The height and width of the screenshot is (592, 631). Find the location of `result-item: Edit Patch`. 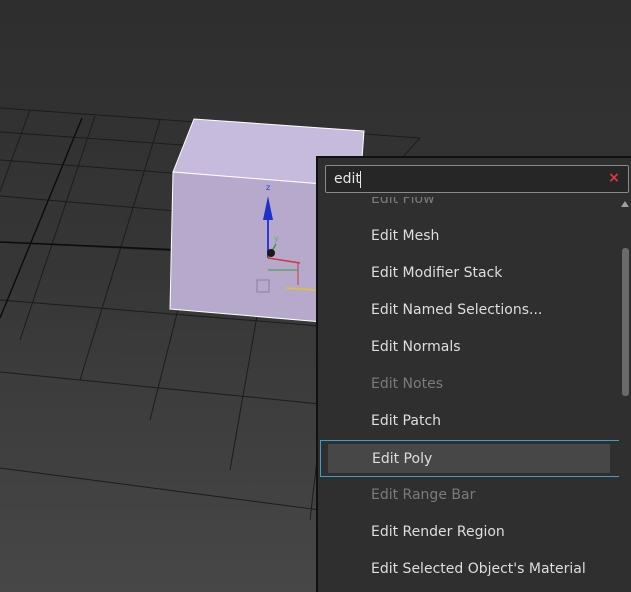

result-item: Edit Patch is located at coordinates (470, 421).